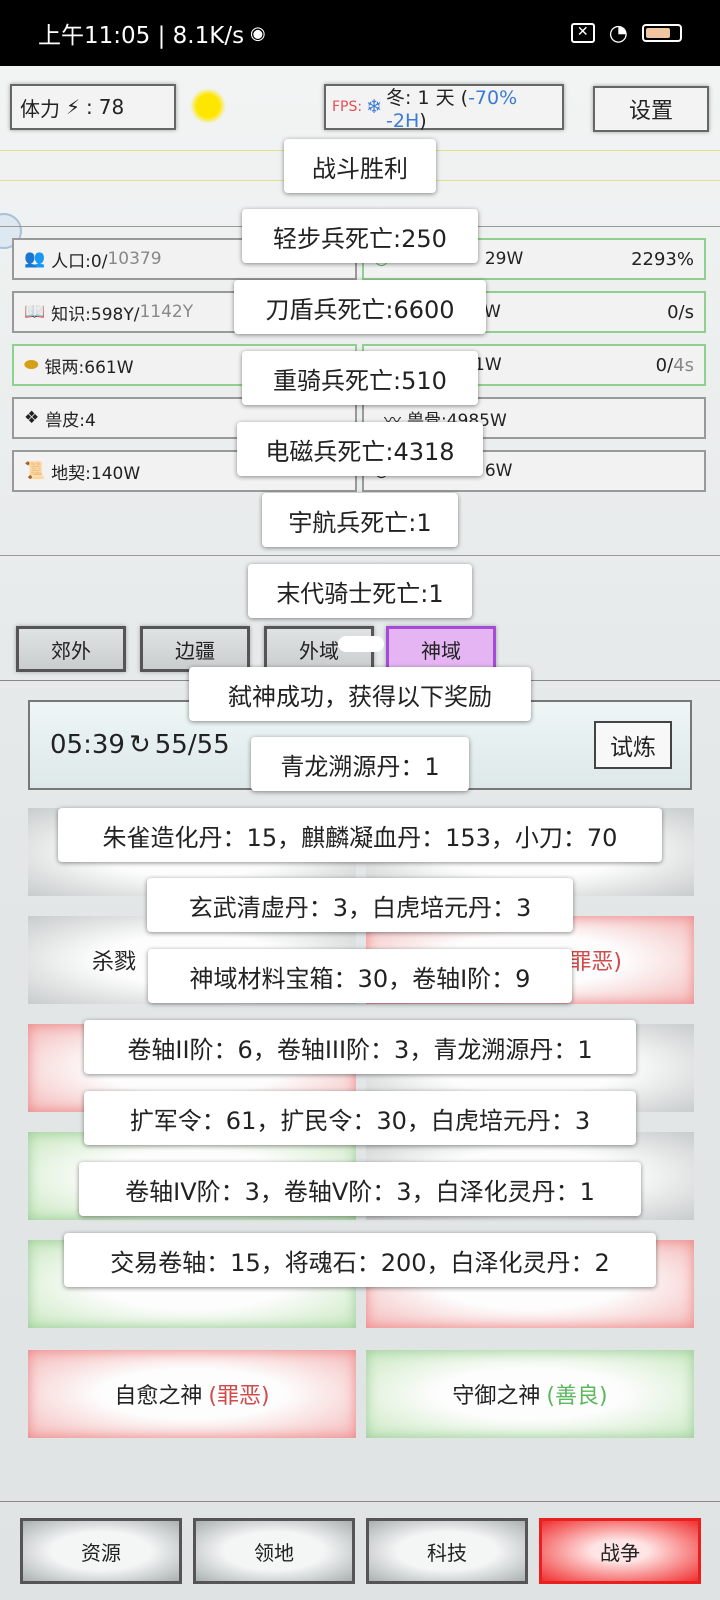 Image resolution: width=720 pixels, height=1600 pixels. Describe the element at coordinates (633, 745) in the screenshot. I see `trial-button: 试炼` at that location.